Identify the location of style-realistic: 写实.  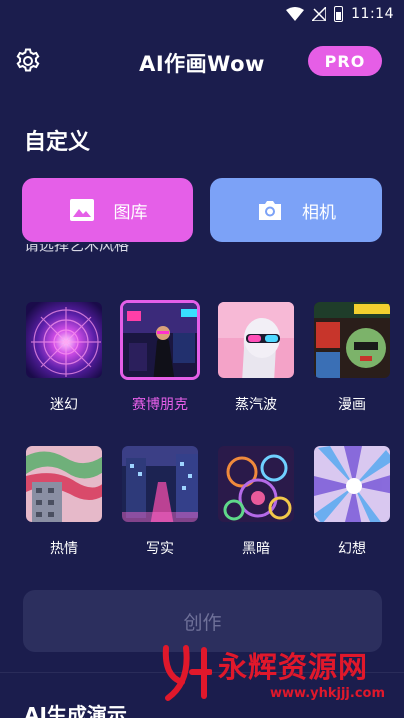
(160, 501).